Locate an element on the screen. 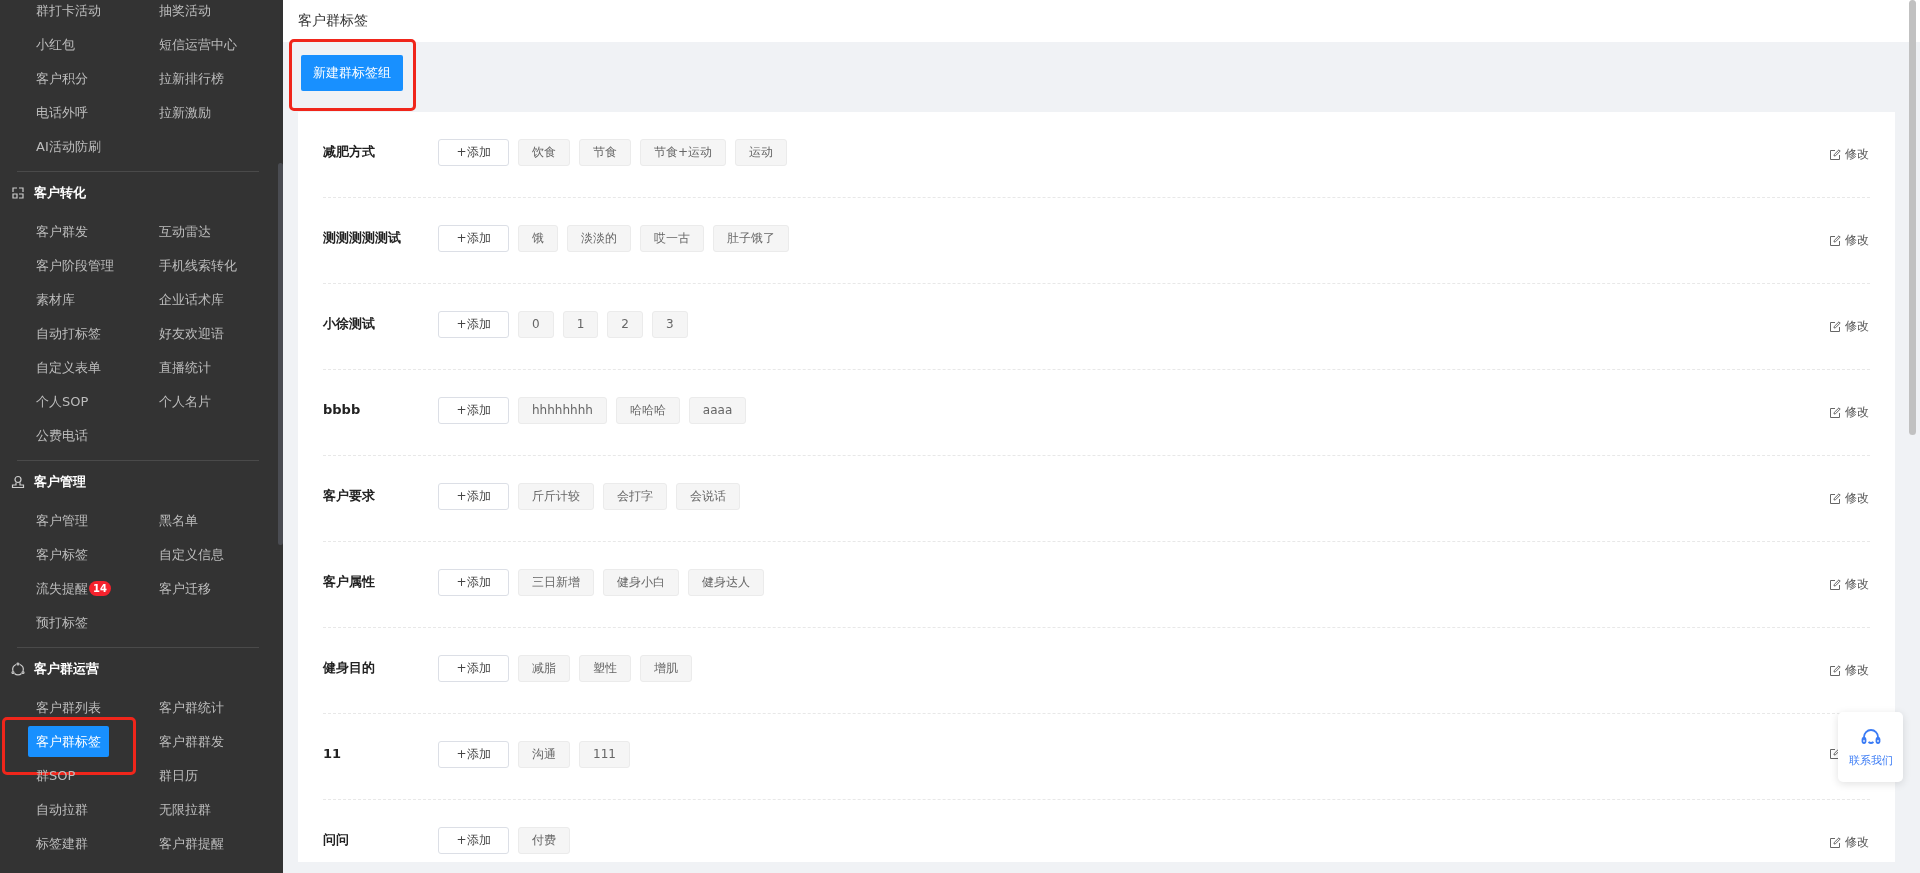  tag: 饮食 is located at coordinates (544, 152).